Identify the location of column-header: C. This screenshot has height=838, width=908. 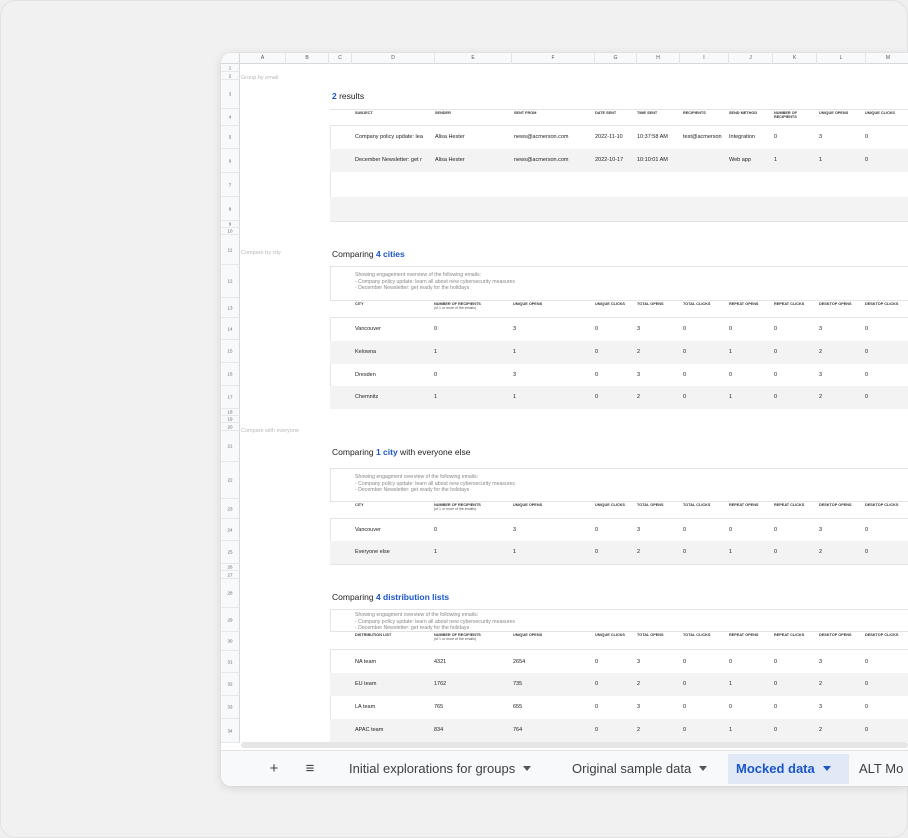
(340, 58).